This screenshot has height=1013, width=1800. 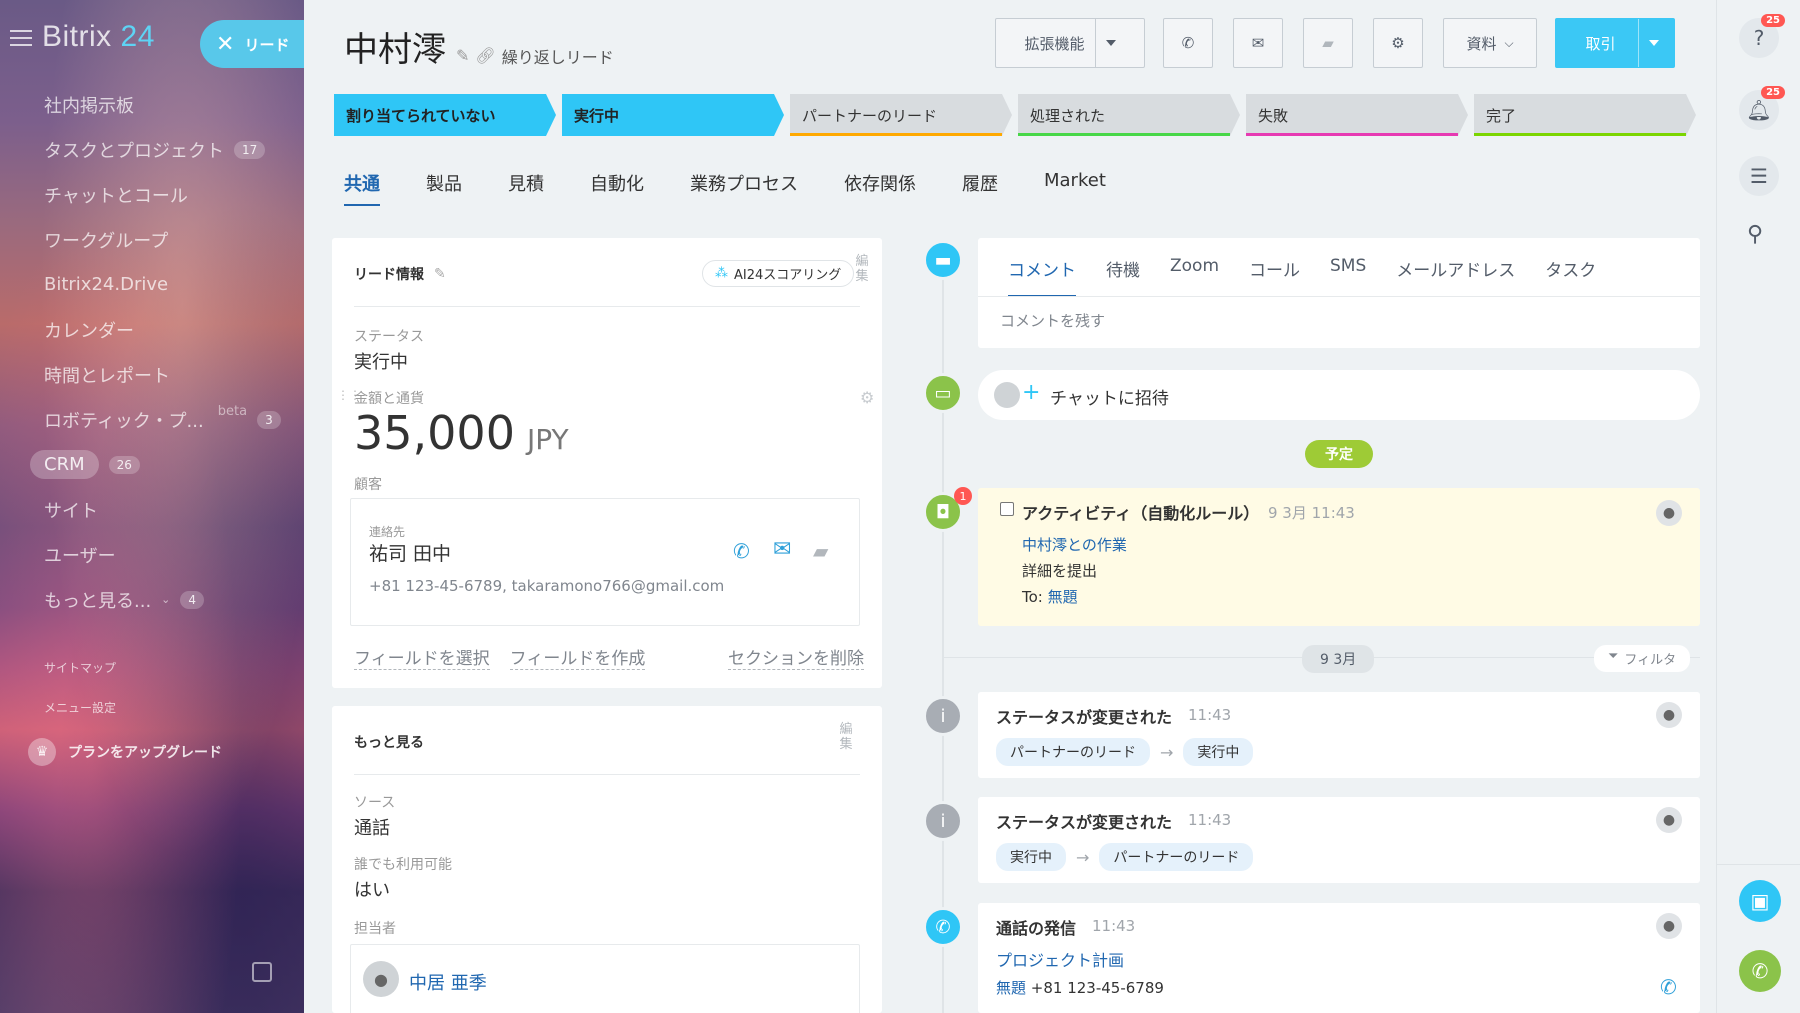 What do you see at coordinates (98, 37) in the screenshot?
I see `bitrix-logo: Bitrix 24` at bounding box center [98, 37].